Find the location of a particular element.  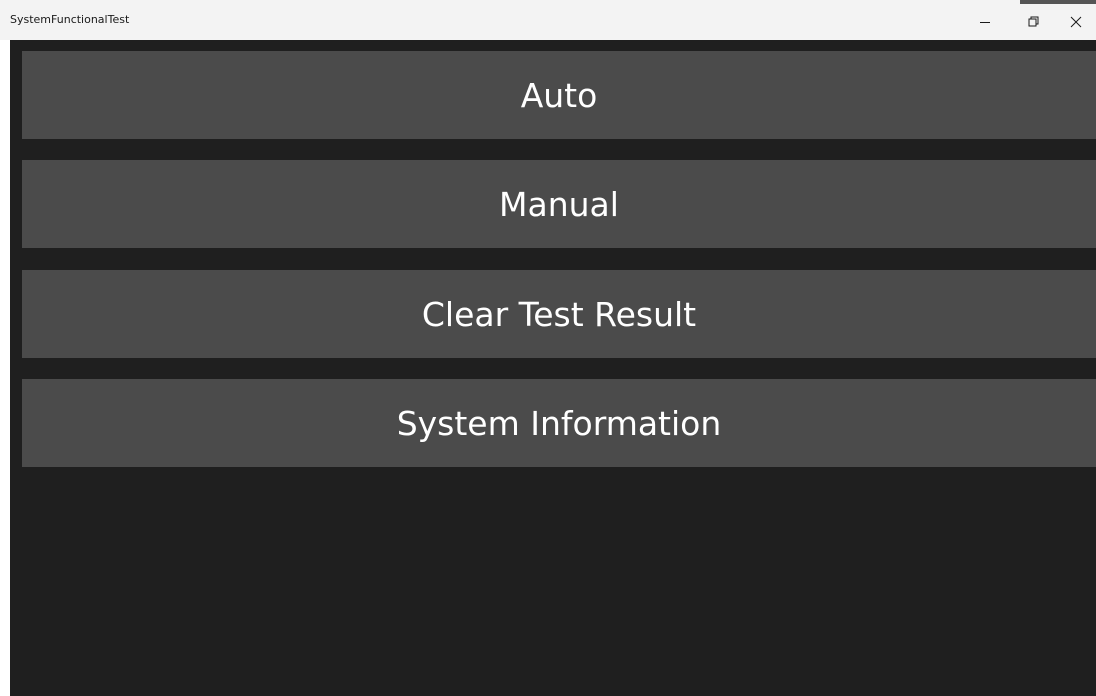

title-bar: SystemFunctionalTest is located at coordinates (548, 20).